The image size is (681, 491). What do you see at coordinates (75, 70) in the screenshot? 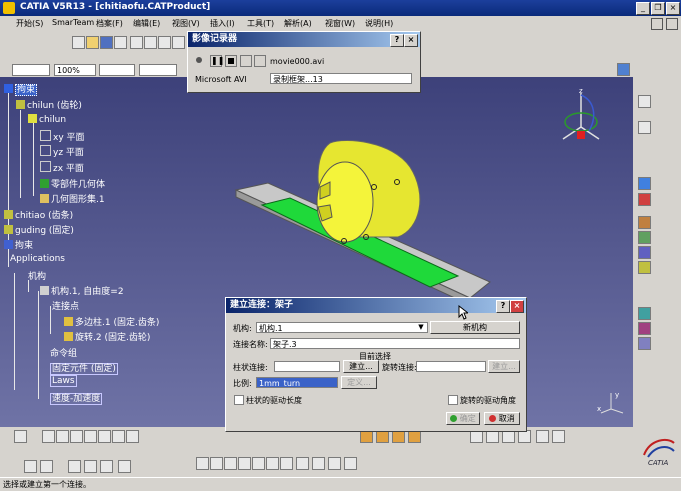
I see `zoom-select: 100%` at bounding box center [75, 70].